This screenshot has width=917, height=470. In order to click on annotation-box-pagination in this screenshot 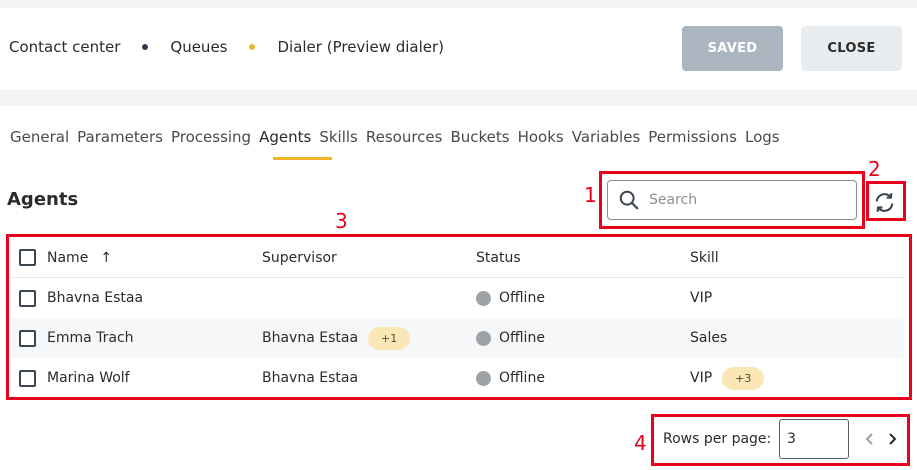, I will do `click(780, 440)`.